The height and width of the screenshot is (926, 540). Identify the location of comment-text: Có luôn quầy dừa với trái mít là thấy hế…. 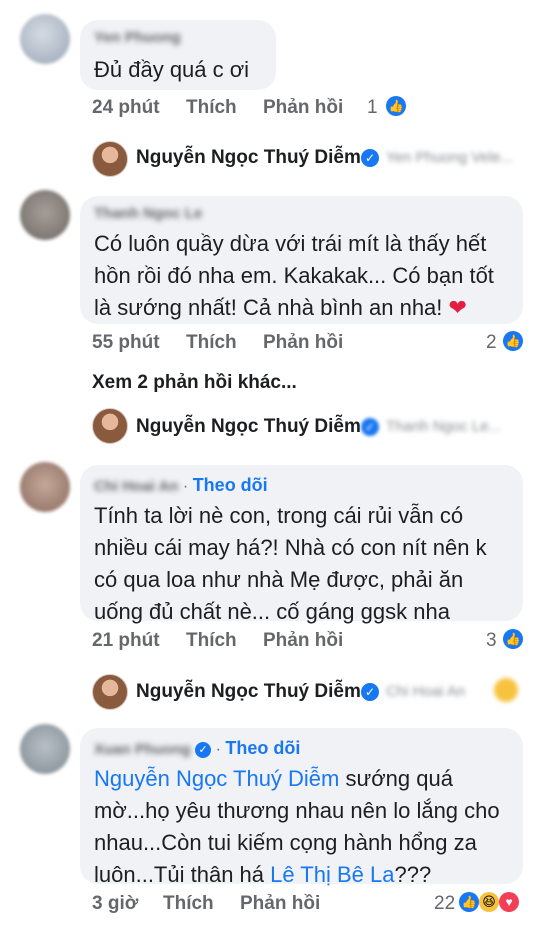
(294, 275).